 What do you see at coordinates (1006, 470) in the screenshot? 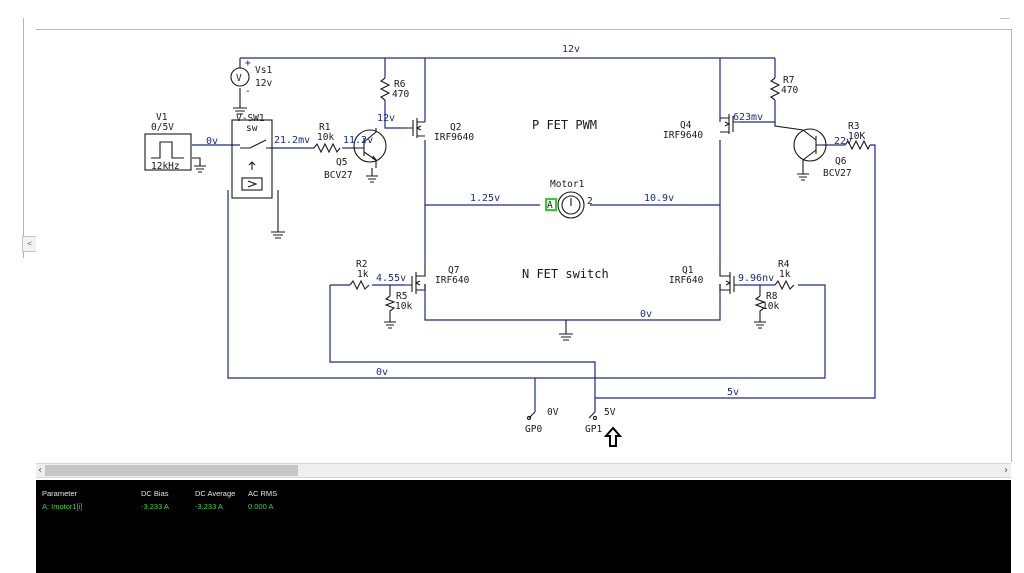
I see `scroll-right-arrow-icon: ›` at bounding box center [1006, 470].